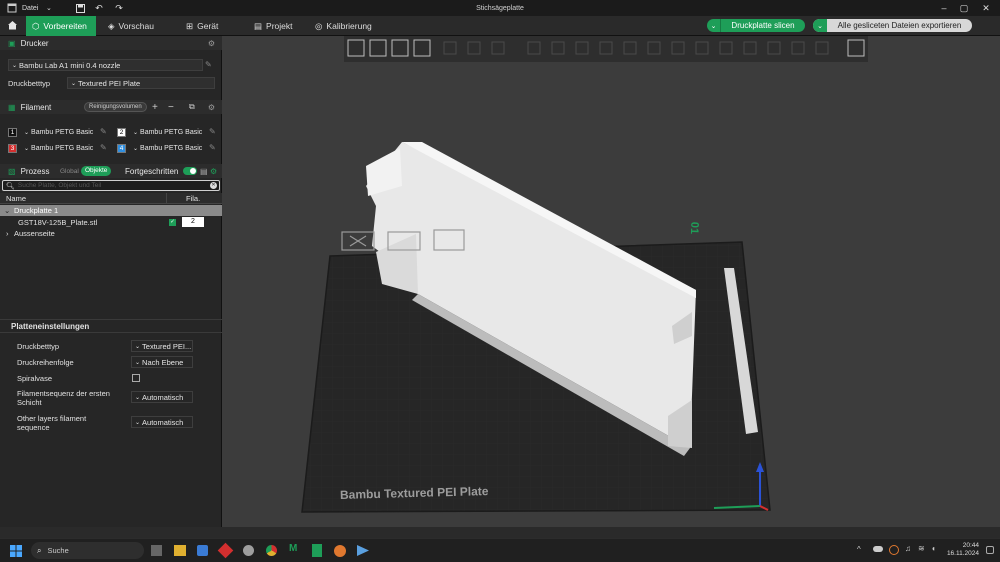 Image resolution: width=1000 pixels, height=562 pixels. Describe the element at coordinates (204, 171) in the screenshot. I see `list-icon: ▤` at that location.